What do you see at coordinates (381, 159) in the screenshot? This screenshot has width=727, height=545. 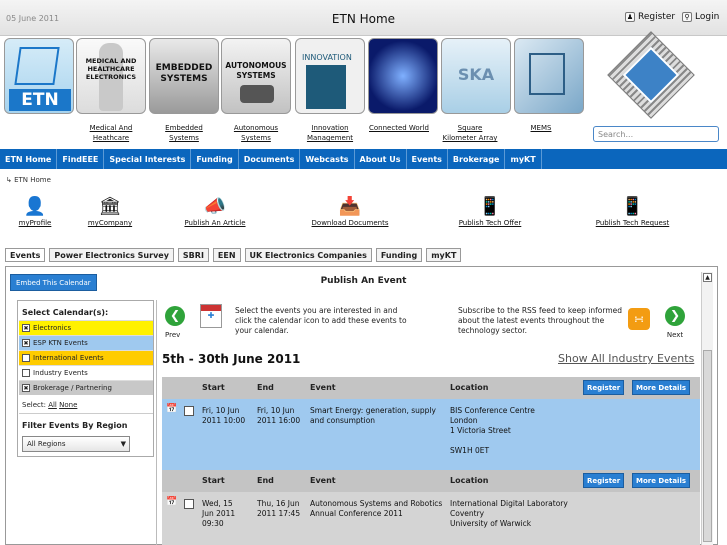 I see `nav-about-us: About Us` at bounding box center [381, 159].